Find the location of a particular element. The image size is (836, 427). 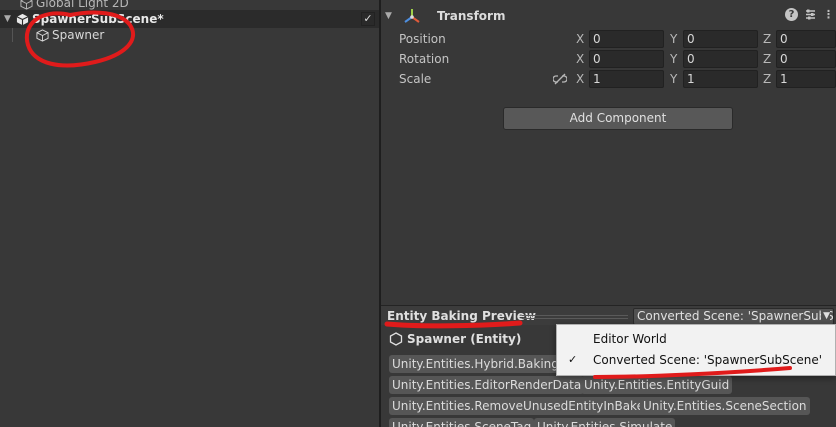

hierarchy-item-label: SpawnerSubScene* is located at coordinates (98, 19).